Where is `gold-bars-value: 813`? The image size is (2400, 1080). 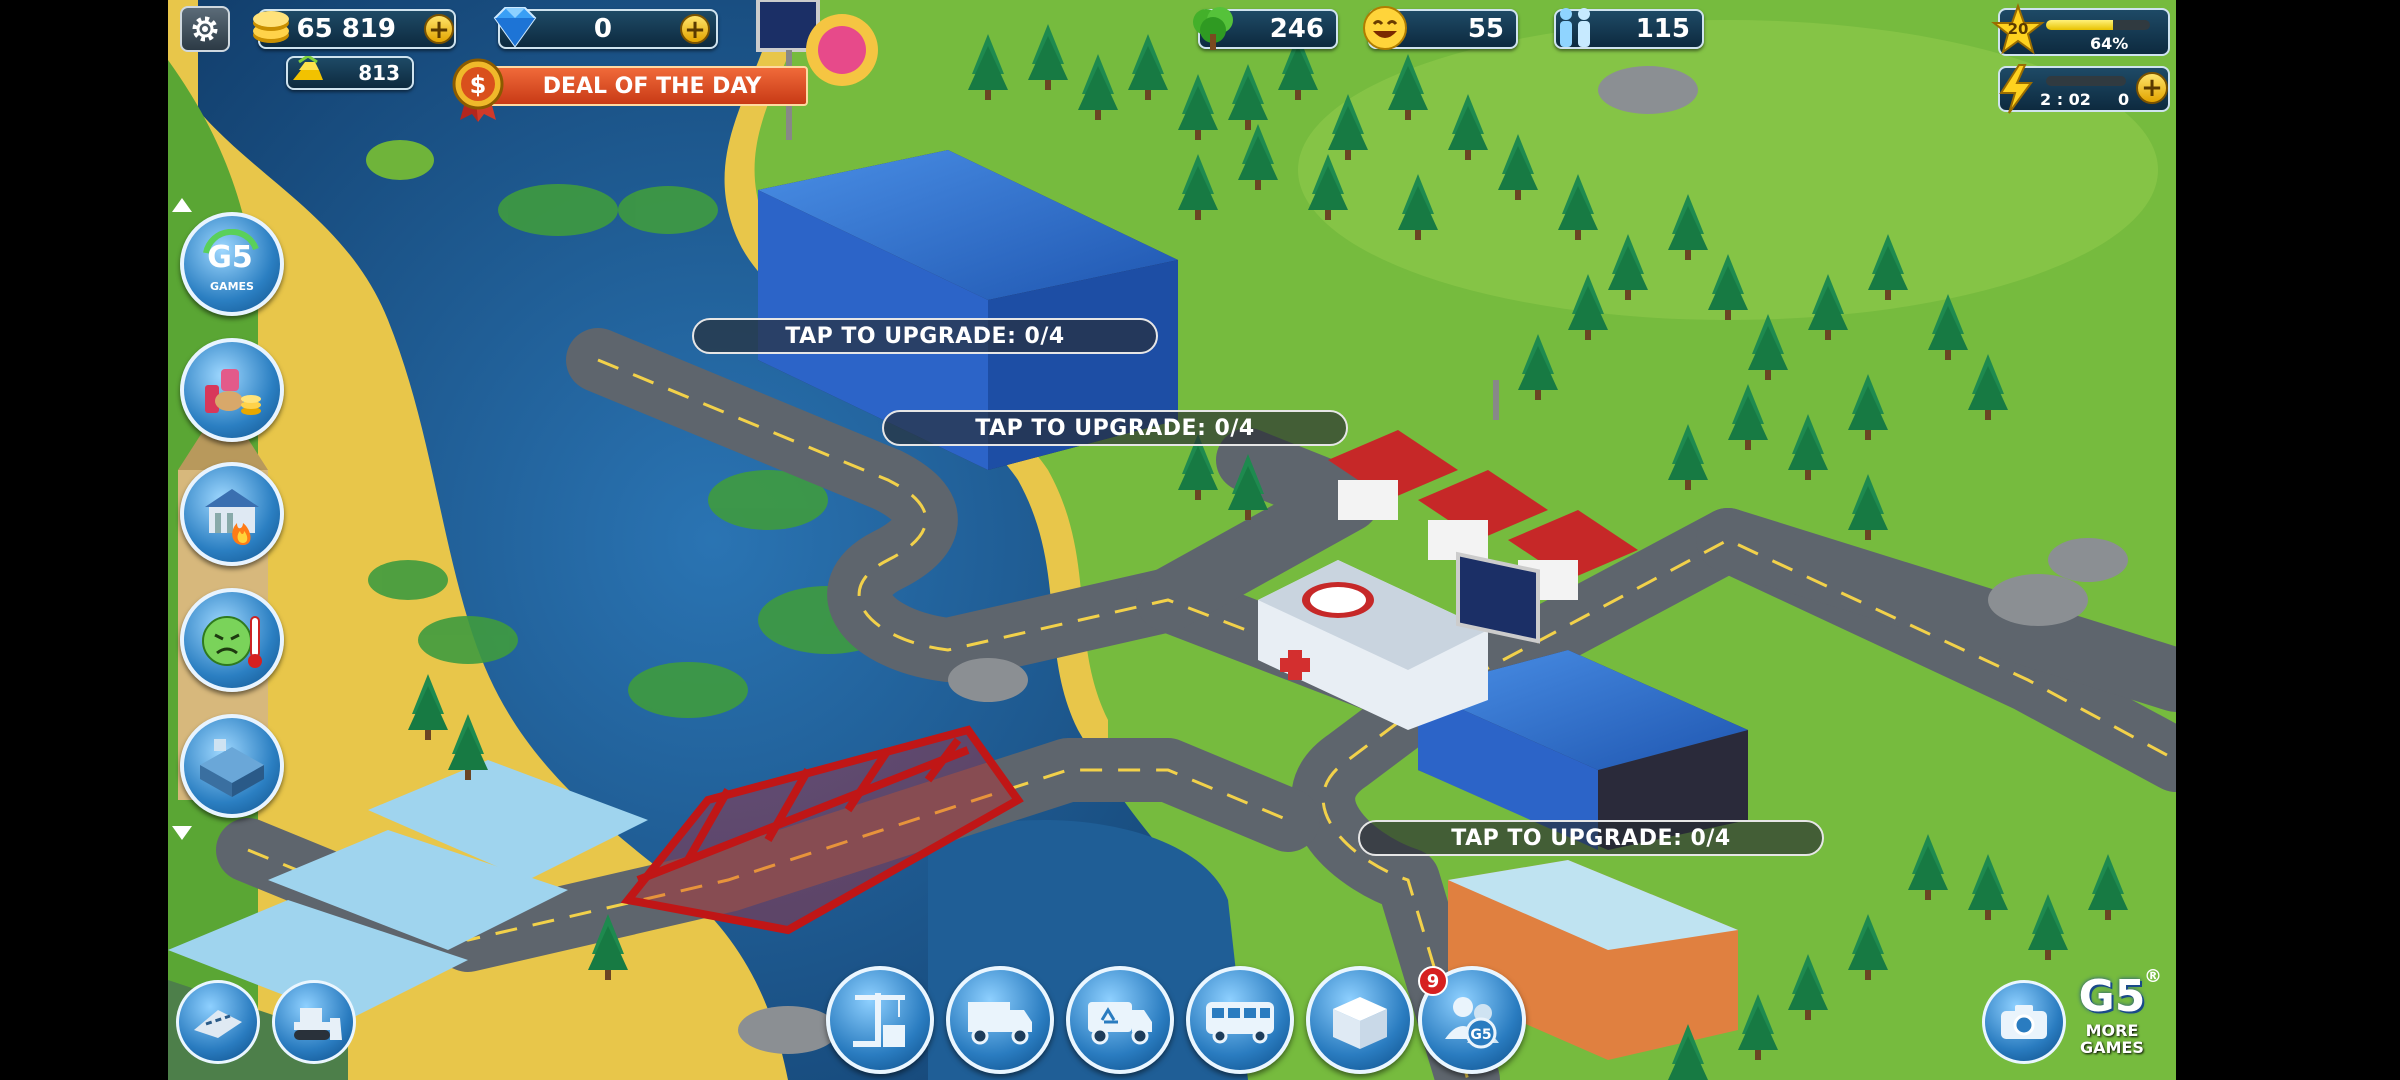 gold-bars-value: 813 is located at coordinates (379, 73).